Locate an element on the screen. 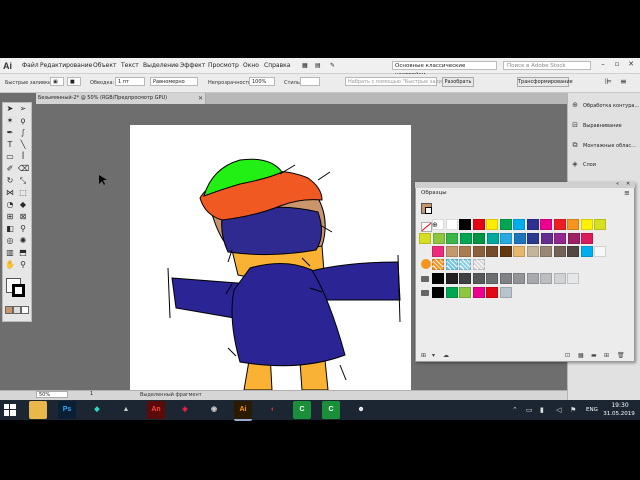 Image resolution: width=640 pixels, height=480 pixels. artboard-nav: 1 is located at coordinates (91, 394).